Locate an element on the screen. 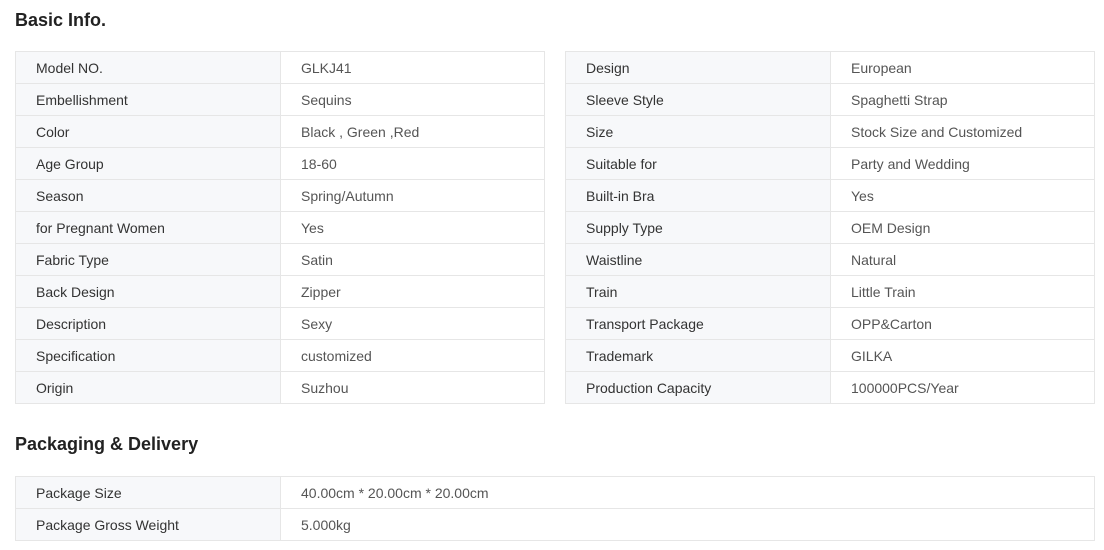 This screenshot has width=1104, height=550. spec-label: Trademark is located at coordinates (698, 355).